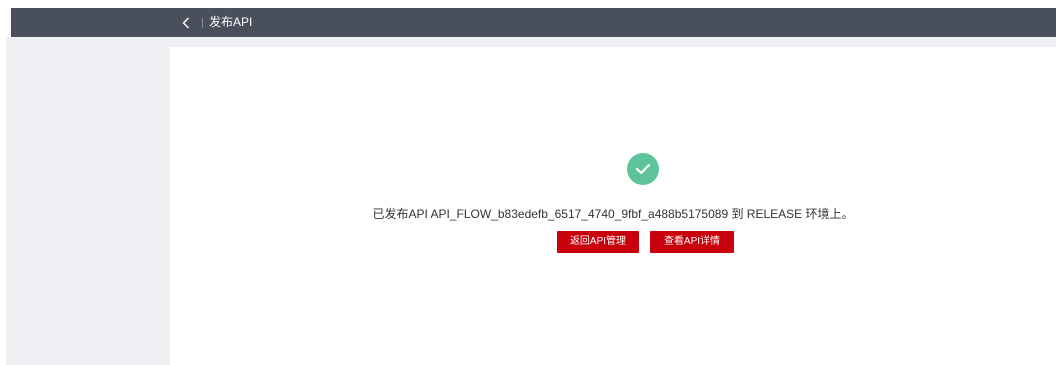 Image resolution: width=1056 pixels, height=365 pixels. I want to click on action-buttons: 返回API管理 查看API详情, so click(645, 242).